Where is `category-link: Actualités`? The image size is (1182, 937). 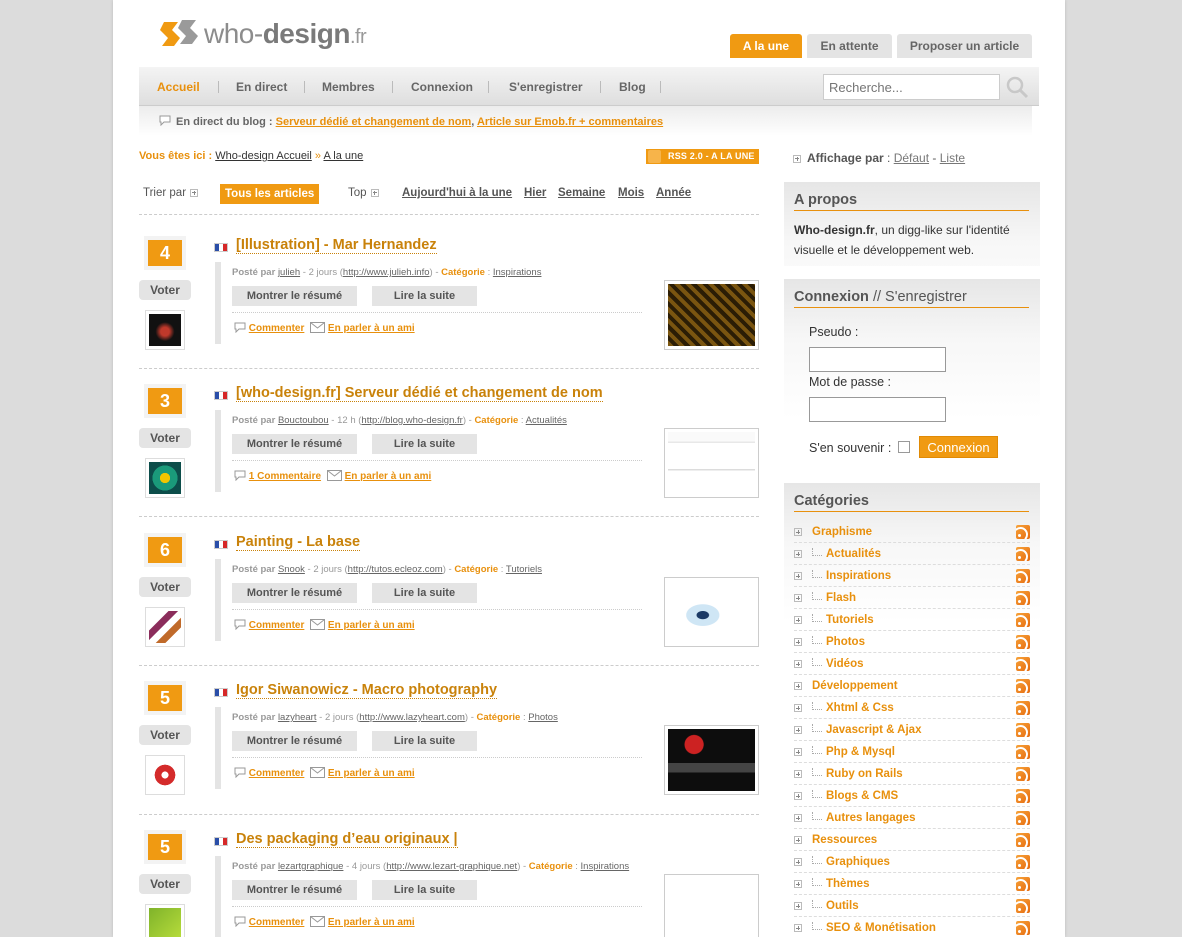
category-link: Actualités is located at coordinates (546, 420).